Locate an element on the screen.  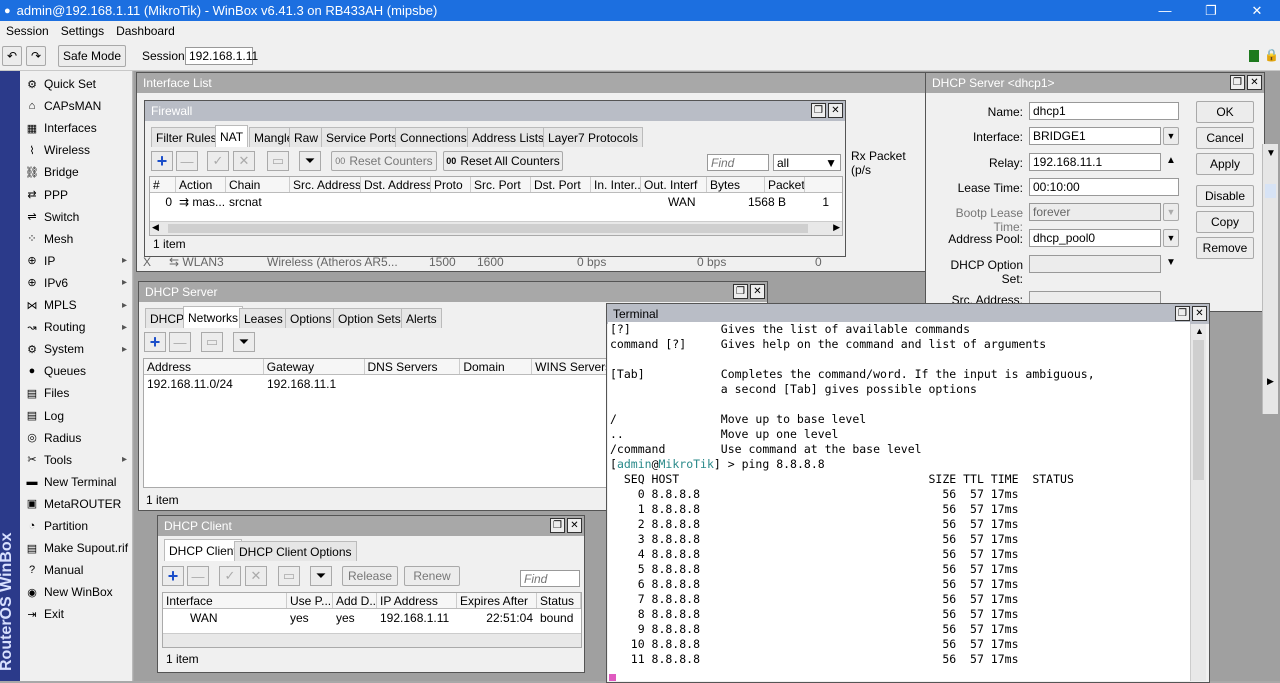
disable-button: Disable is located at coordinates (1225, 196).